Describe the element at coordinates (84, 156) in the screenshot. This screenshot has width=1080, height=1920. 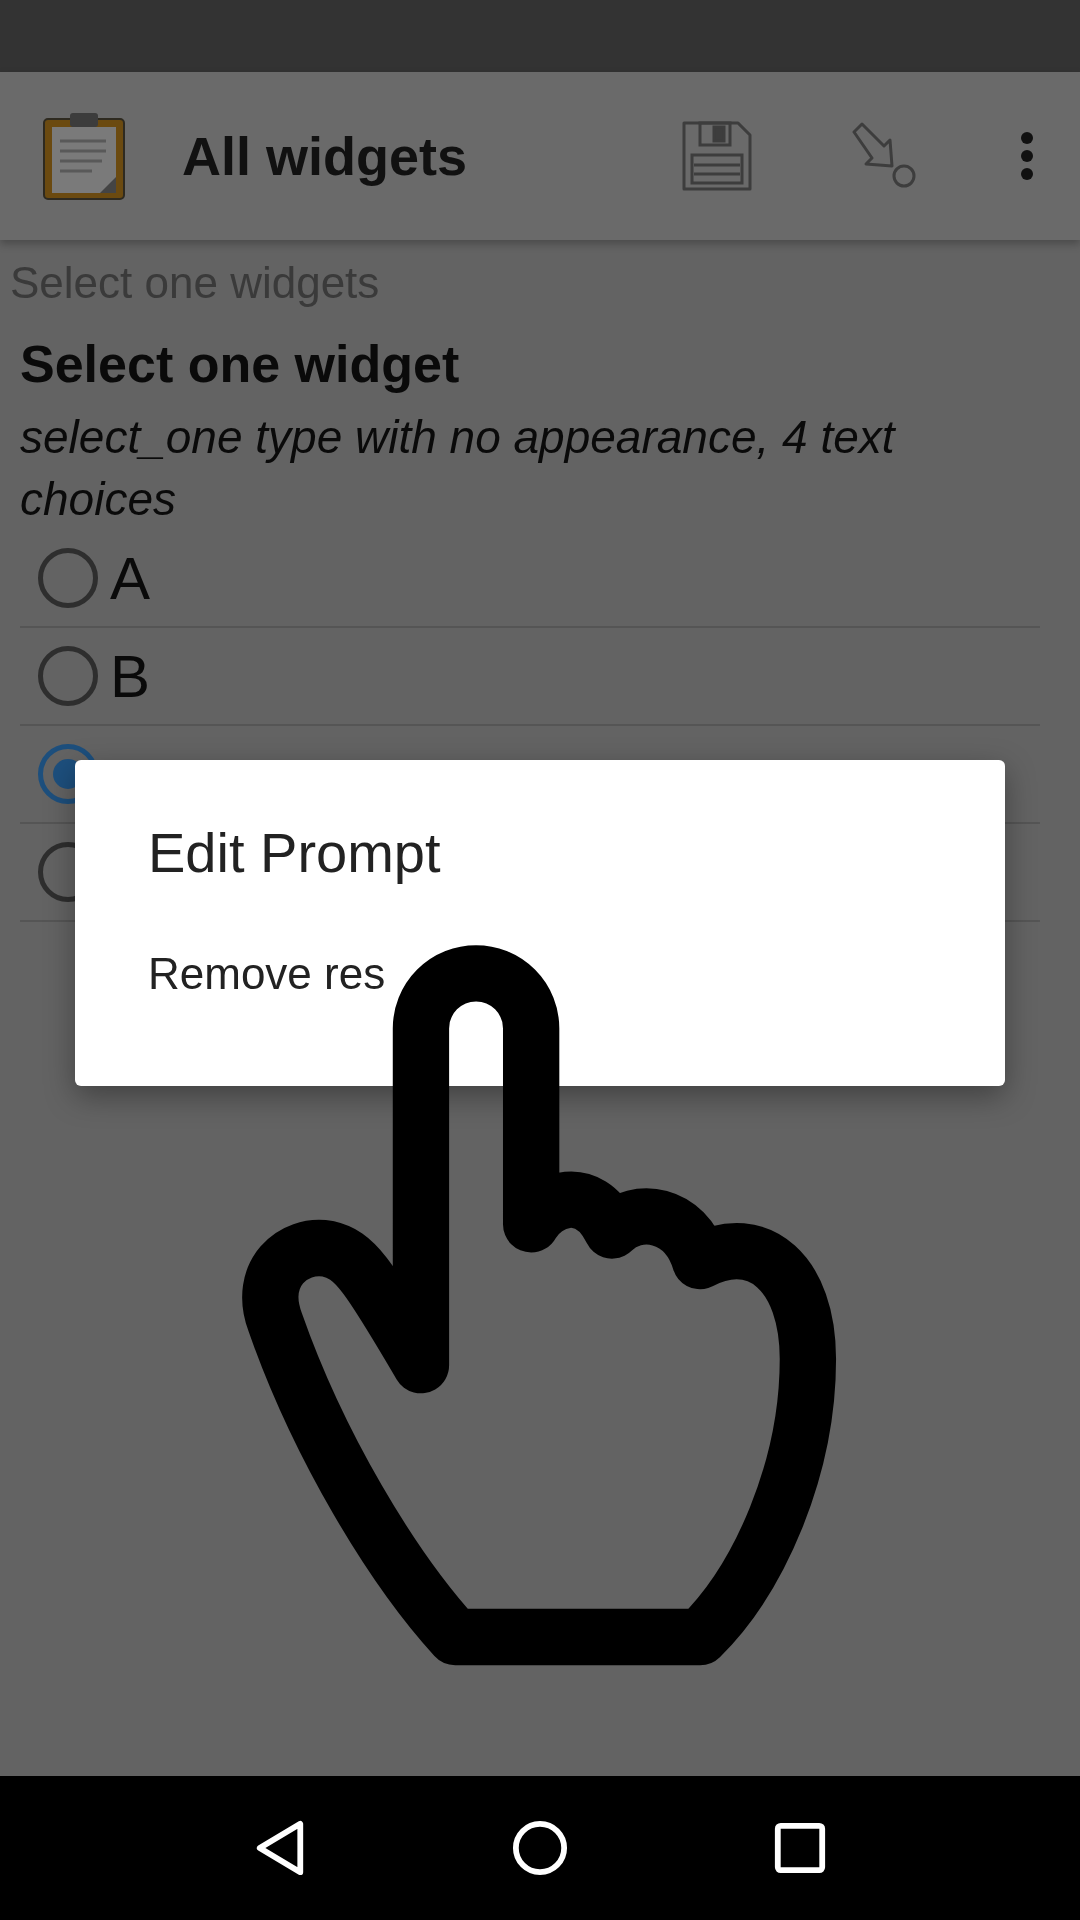
I see `clipboard-icon` at that location.